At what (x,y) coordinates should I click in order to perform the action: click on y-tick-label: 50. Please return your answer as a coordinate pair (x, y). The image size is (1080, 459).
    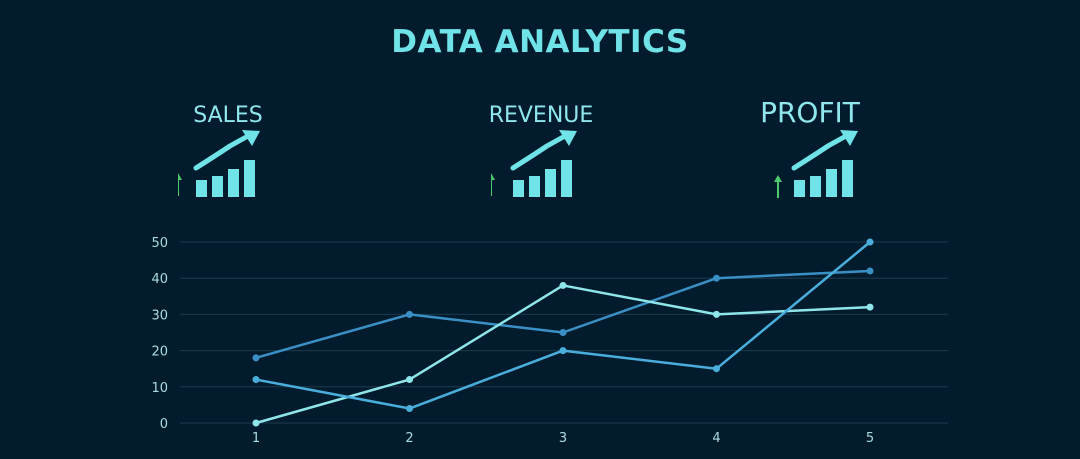
    Looking at the image, I should click on (159, 243).